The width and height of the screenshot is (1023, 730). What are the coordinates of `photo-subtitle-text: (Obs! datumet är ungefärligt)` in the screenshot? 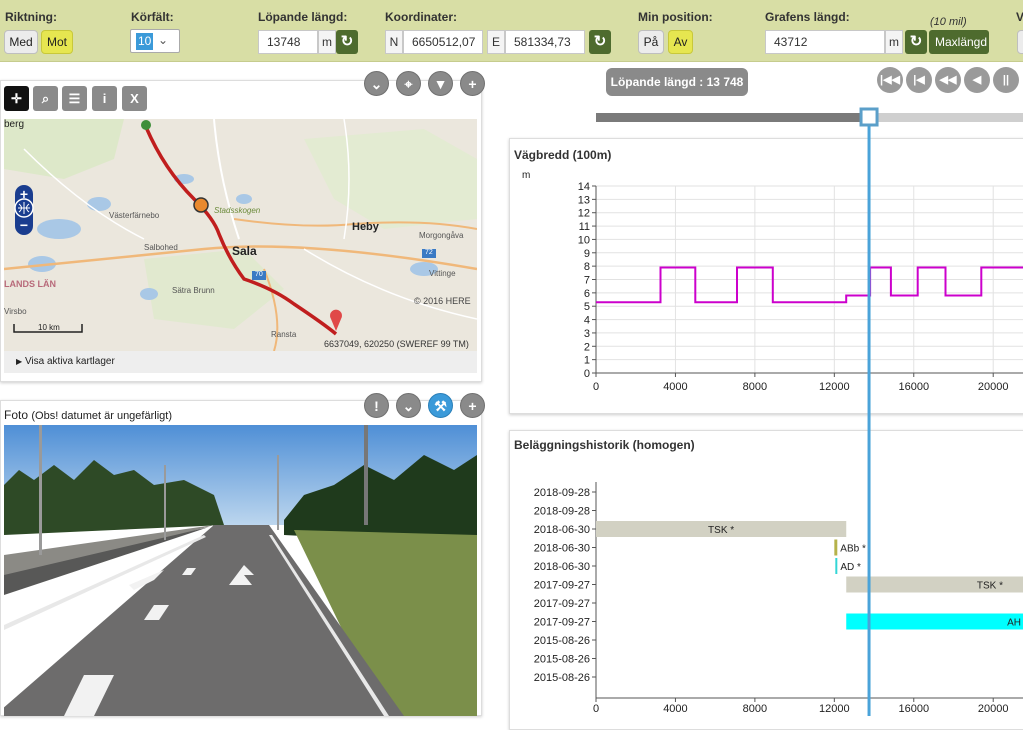 It's located at (101, 416).